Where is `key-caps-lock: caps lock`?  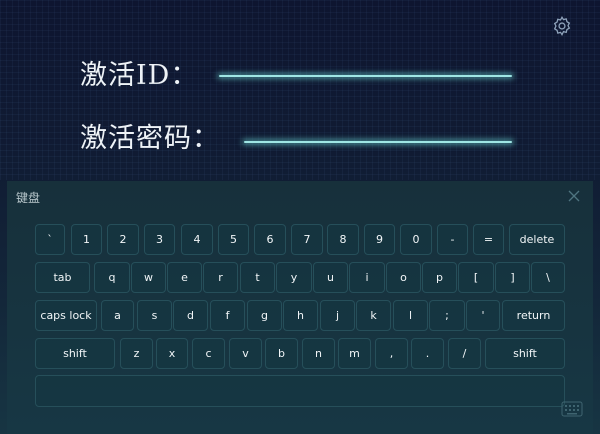 key-caps-lock: caps lock is located at coordinates (66, 315).